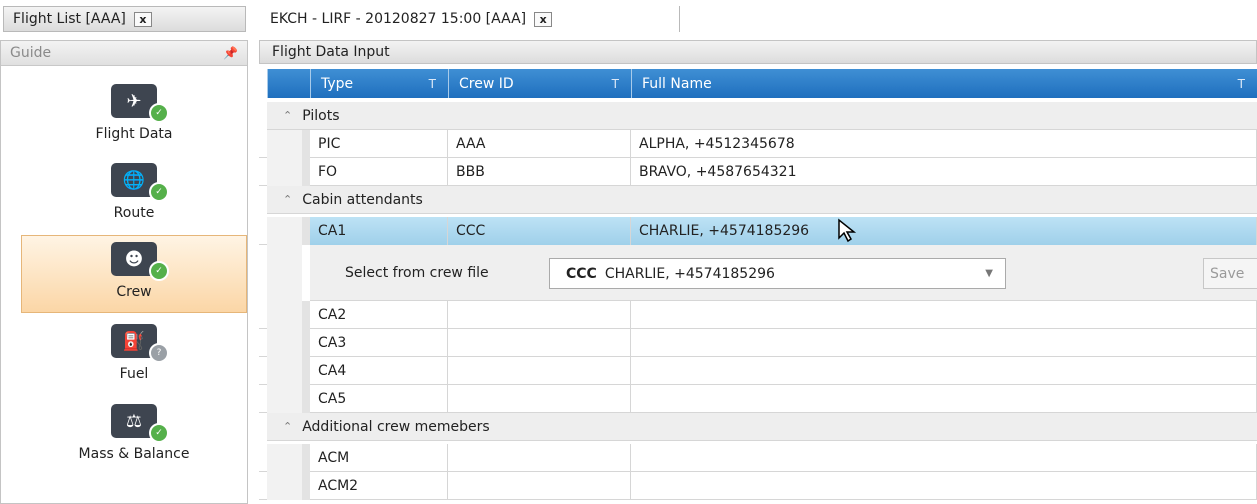 This screenshot has width=1257, height=504. I want to click on guide-title: Guide, so click(31, 53).